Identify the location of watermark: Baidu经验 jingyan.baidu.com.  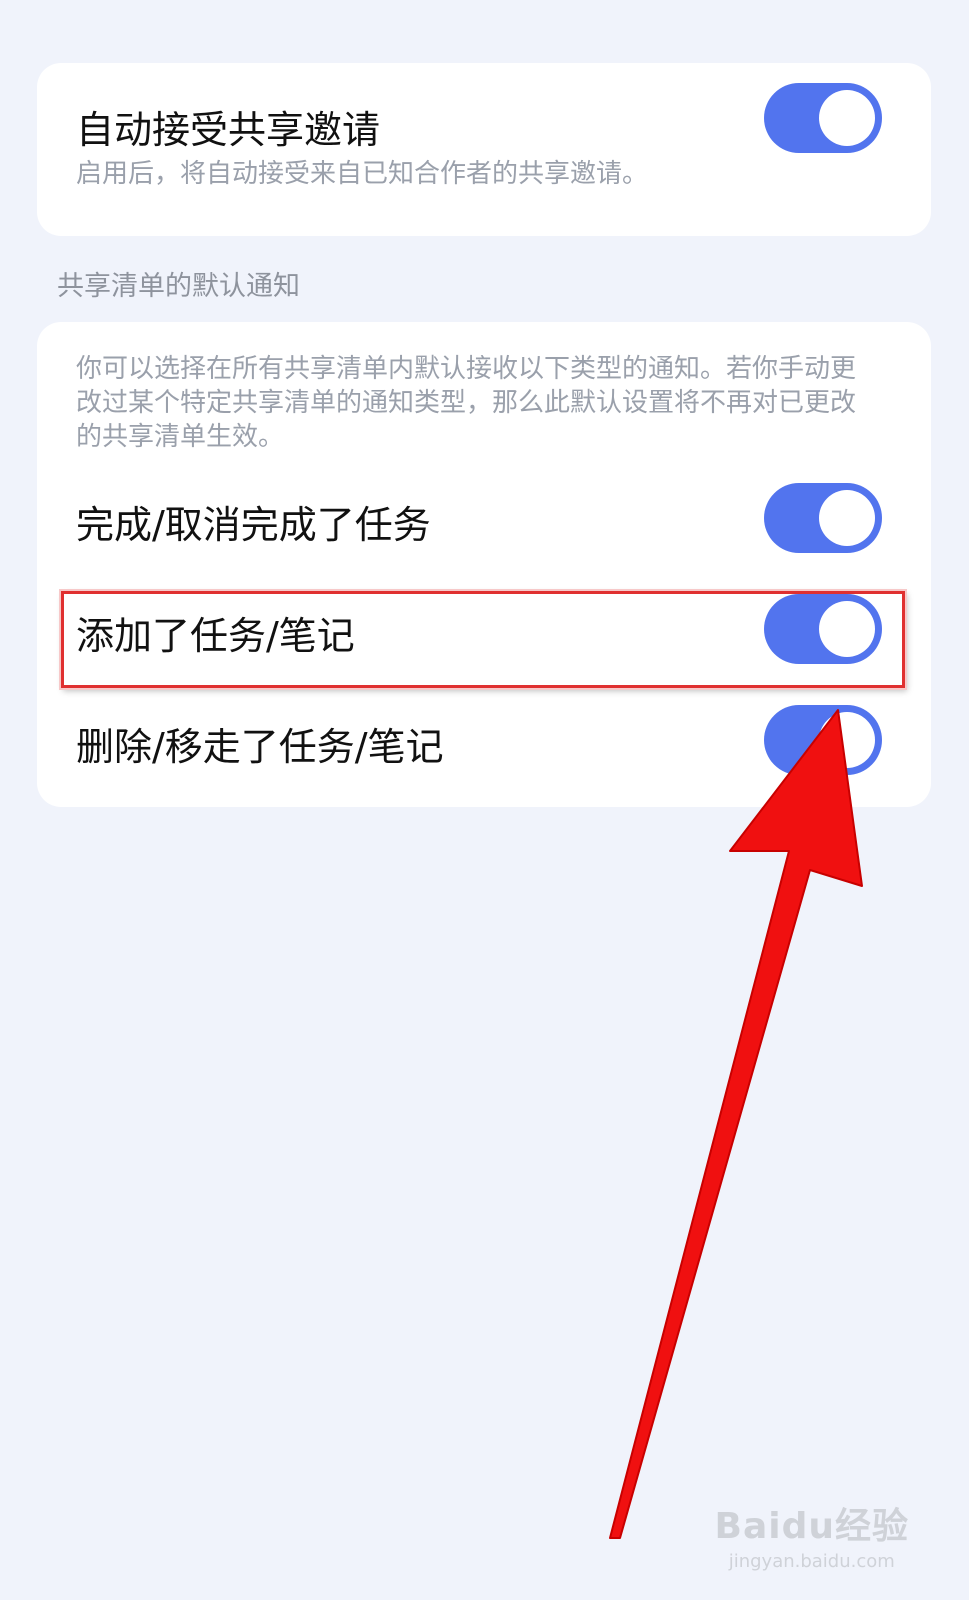
(812, 1534).